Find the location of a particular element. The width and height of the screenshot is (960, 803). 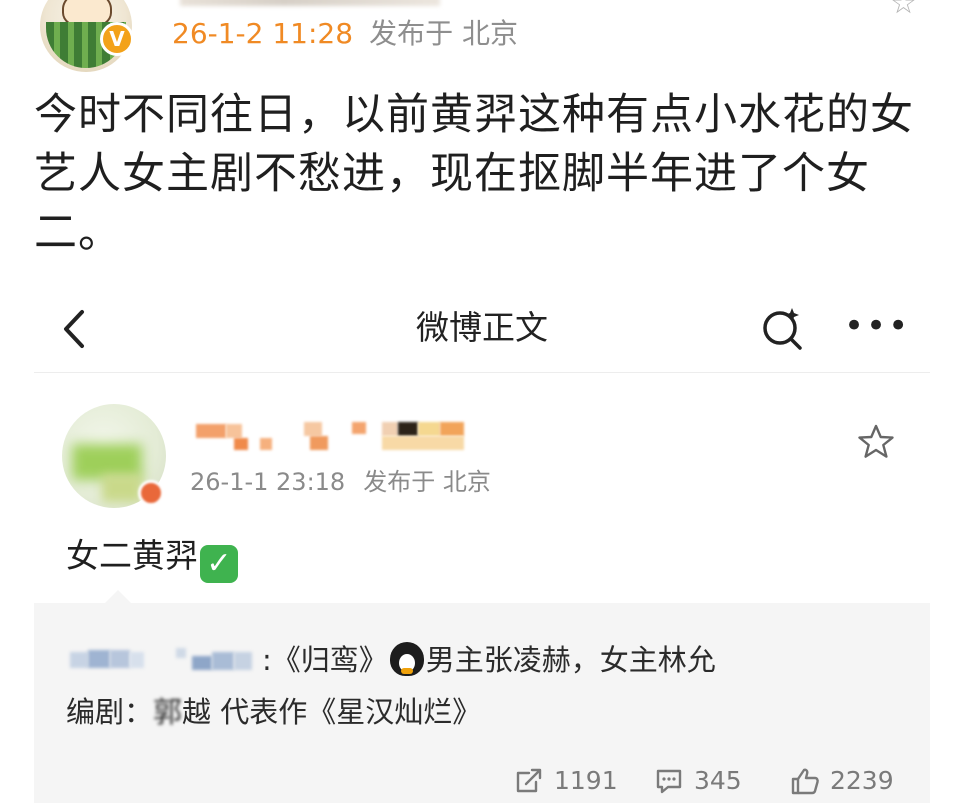

penguin-emoji-icon is located at coordinates (406, 659).